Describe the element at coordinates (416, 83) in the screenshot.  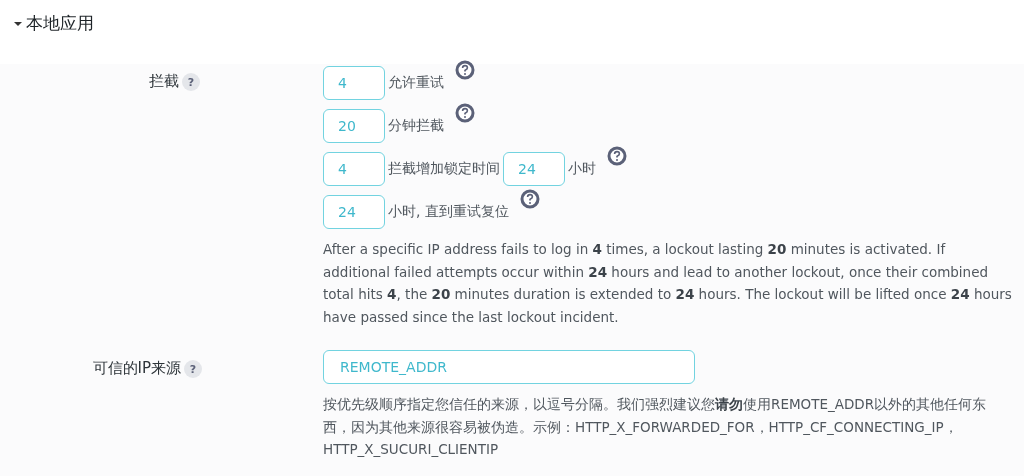
I see `field-text: 允许重试` at that location.